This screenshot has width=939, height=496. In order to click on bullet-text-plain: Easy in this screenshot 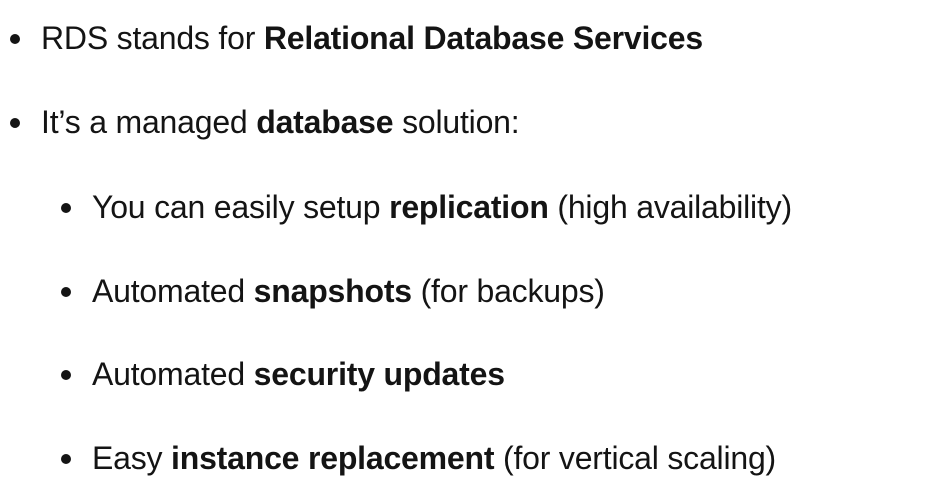, I will do `click(132, 458)`.